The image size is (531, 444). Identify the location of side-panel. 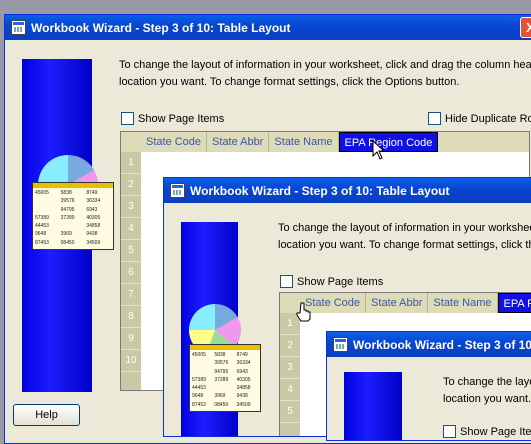
(373, 406).